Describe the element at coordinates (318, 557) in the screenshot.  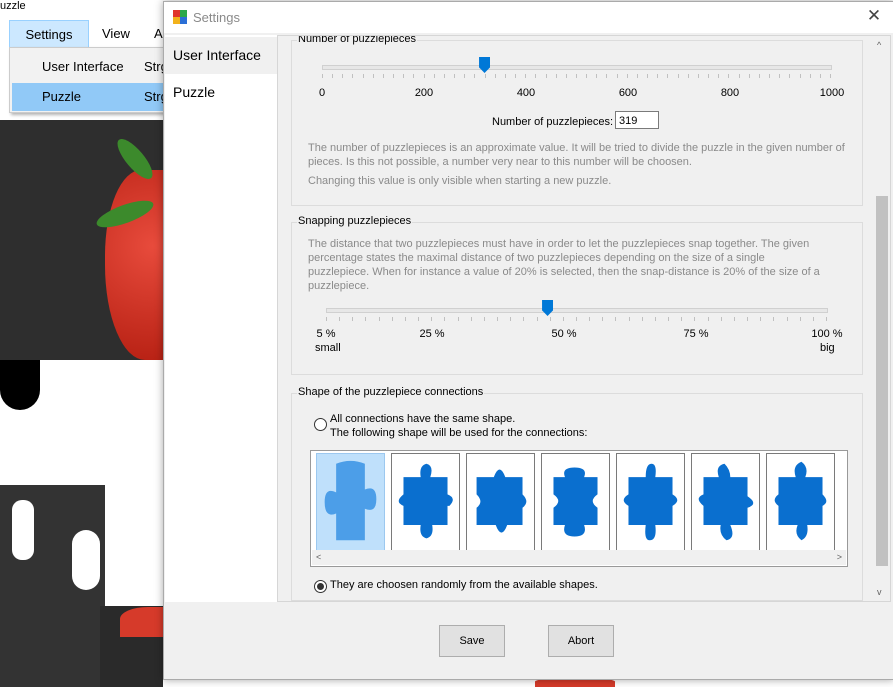
I see `scroll-left-icon: <` at that location.